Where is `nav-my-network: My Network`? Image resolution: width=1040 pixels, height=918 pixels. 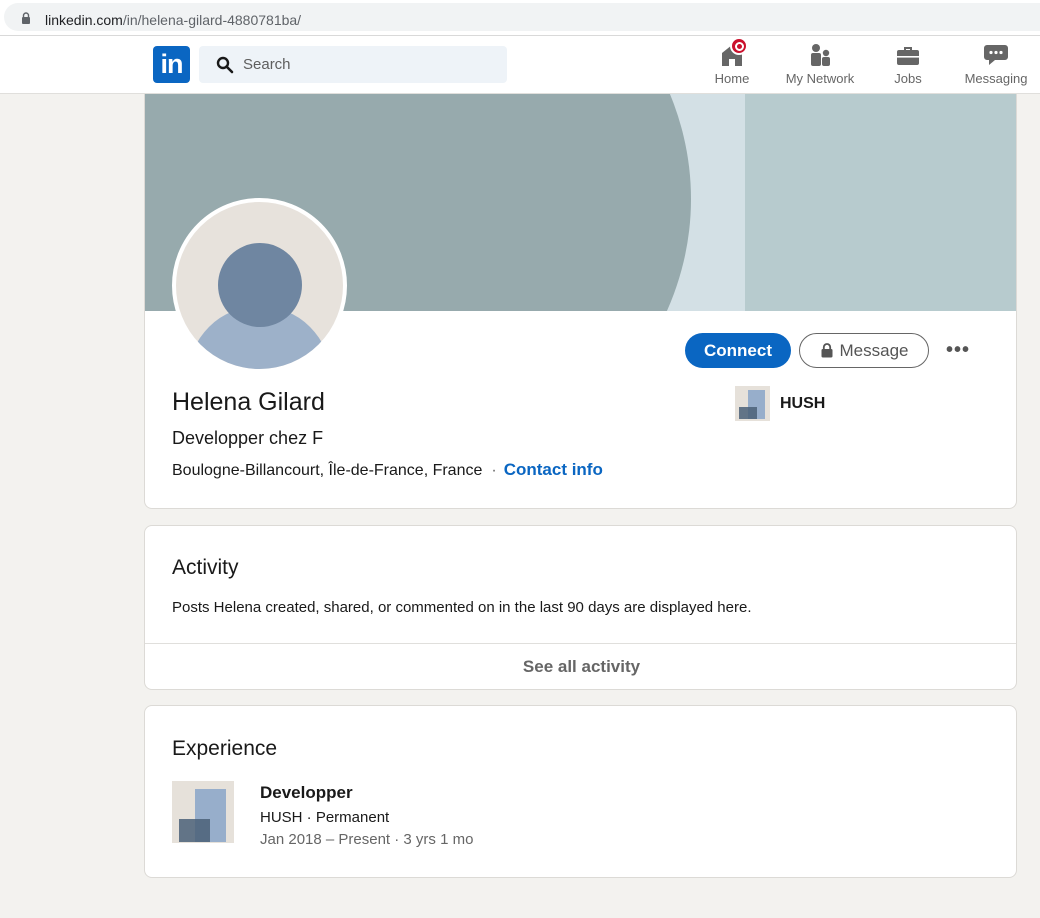
nav-my-network: My Network is located at coordinates (820, 66).